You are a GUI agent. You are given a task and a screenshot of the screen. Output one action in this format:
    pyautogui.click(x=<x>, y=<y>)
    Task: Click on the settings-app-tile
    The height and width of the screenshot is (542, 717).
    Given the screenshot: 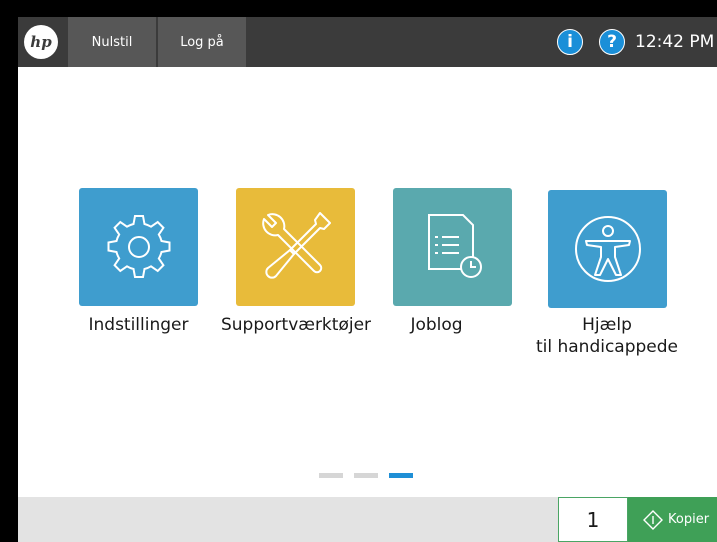 What is the action you would take?
    pyautogui.click(x=138, y=247)
    